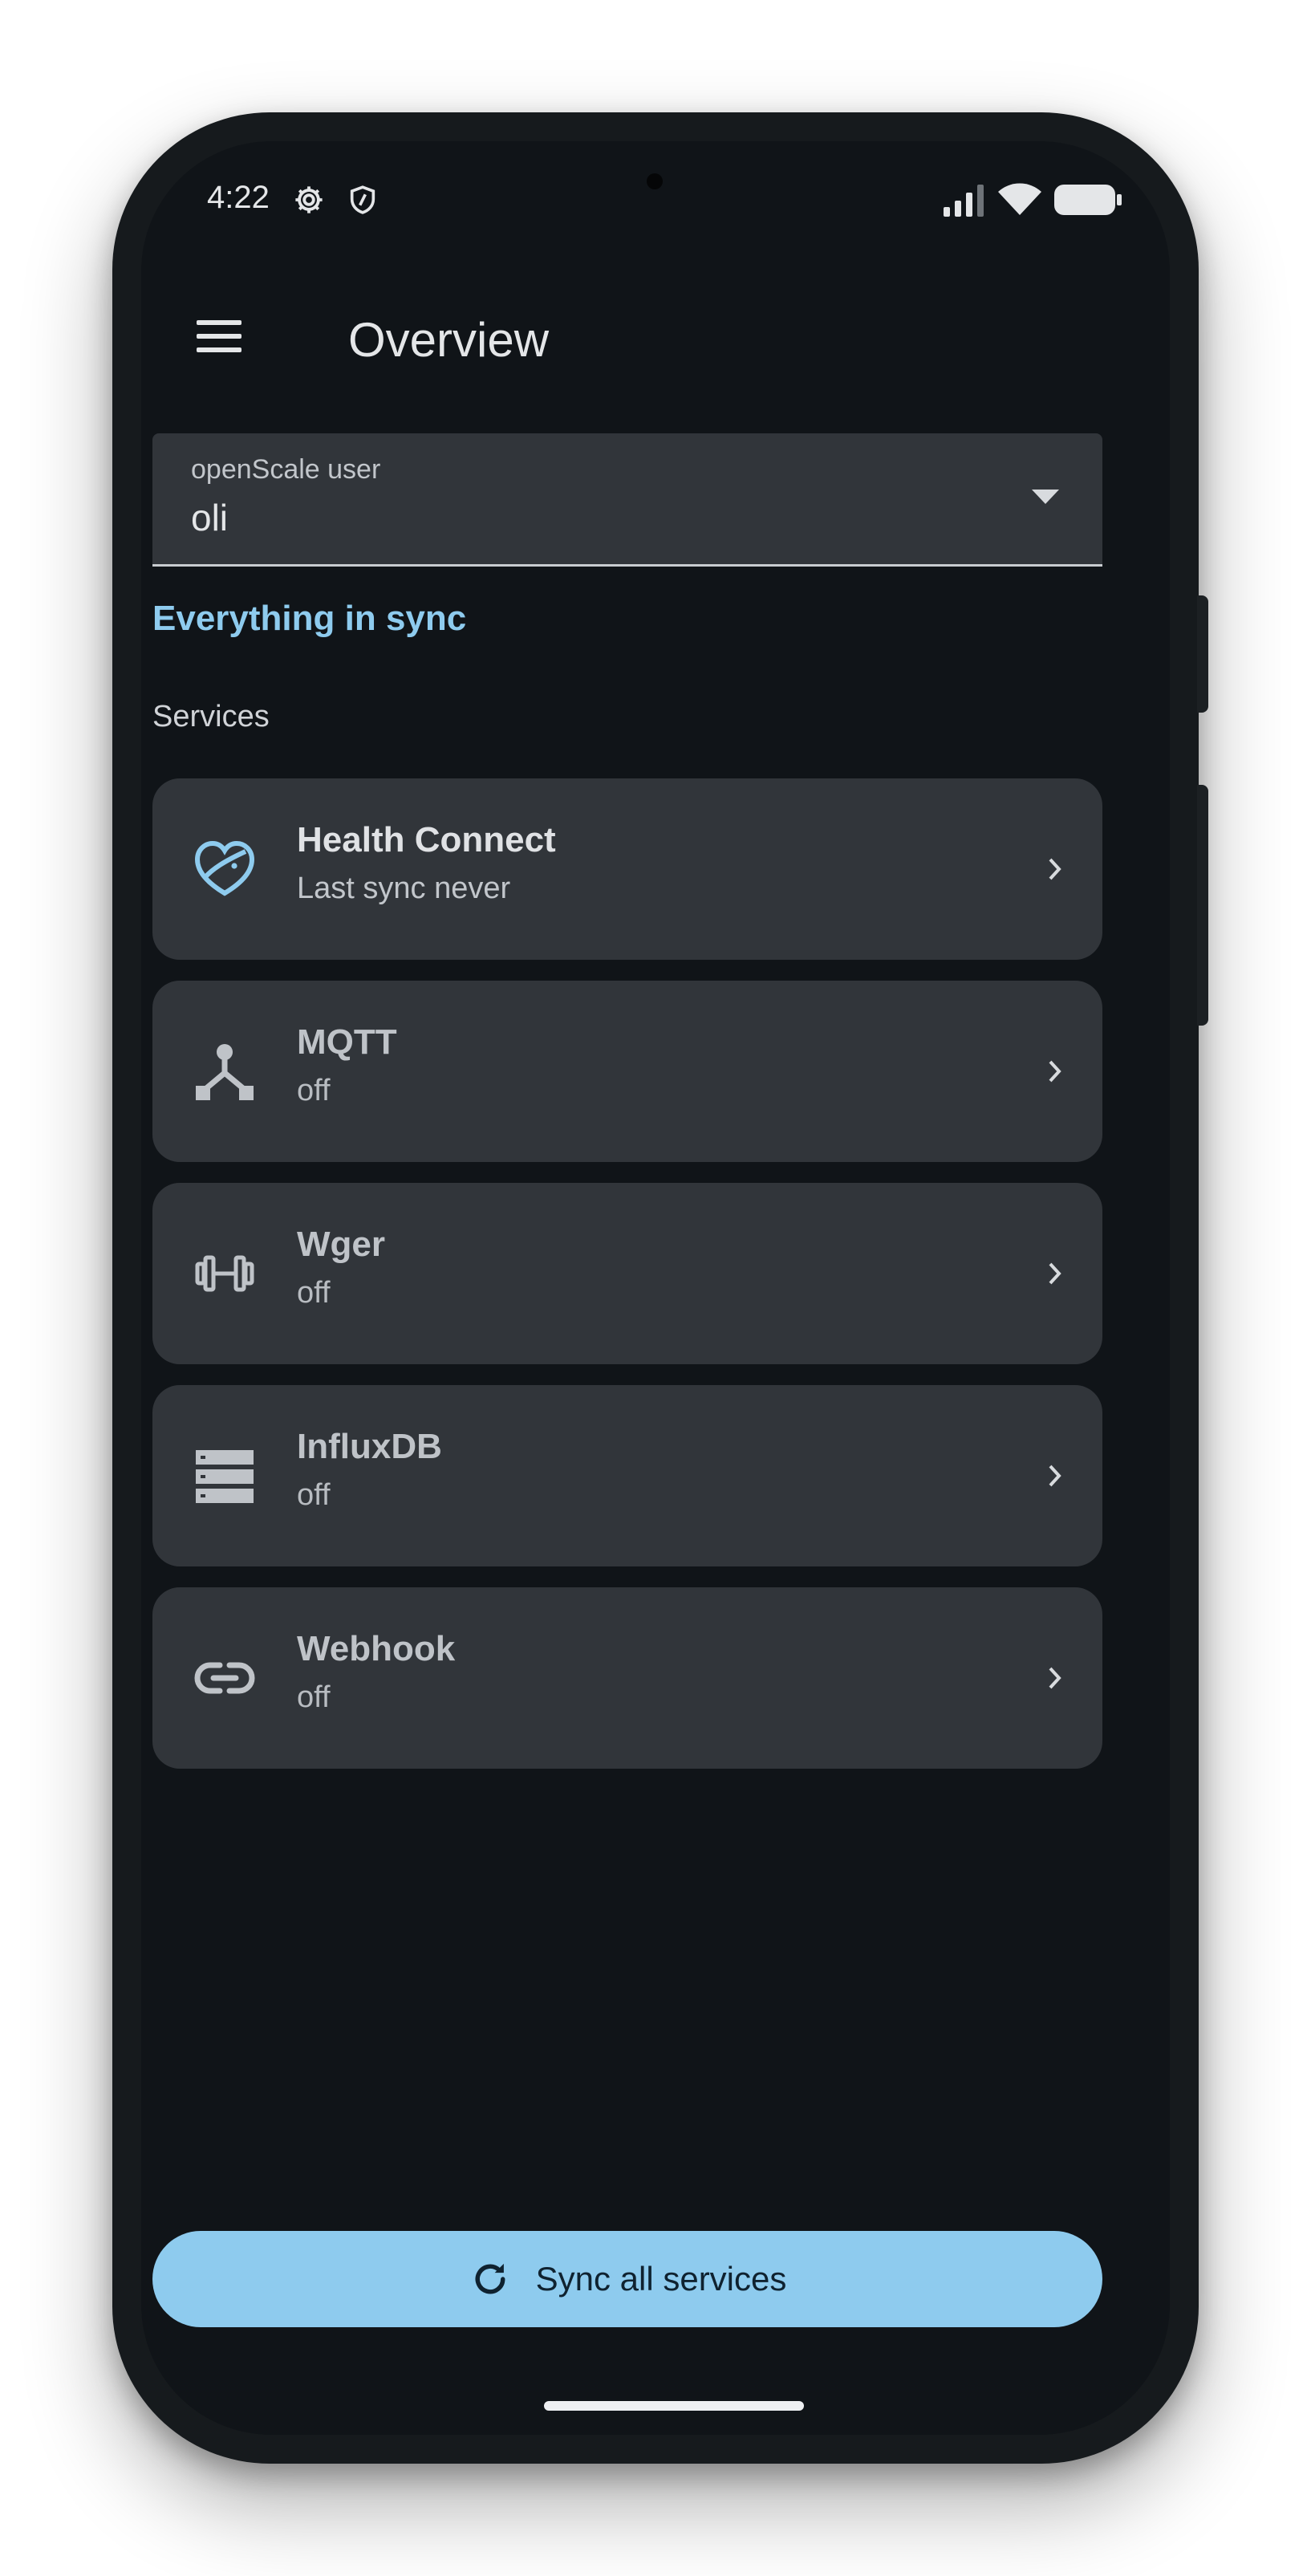 The height and width of the screenshot is (2576, 1311). Describe the element at coordinates (627, 1476) in the screenshot. I see `service-card-influxdb: InfluxDB off` at that location.